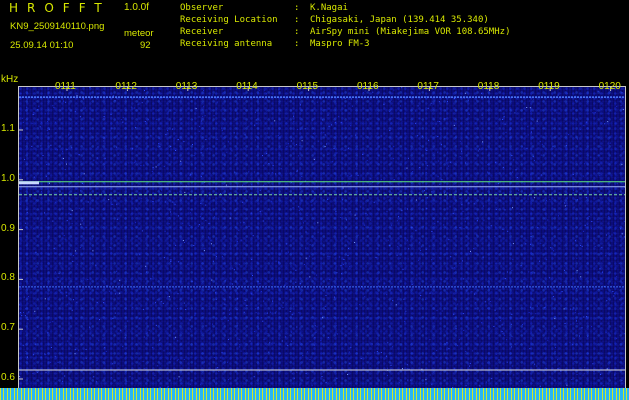 Image resolution: width=629 pixels, height=400 pixels. What do you see at coordinates (10, 79) in the screenshot?
I see `y-axis-label: kHz` at bounding box center [10, 79].